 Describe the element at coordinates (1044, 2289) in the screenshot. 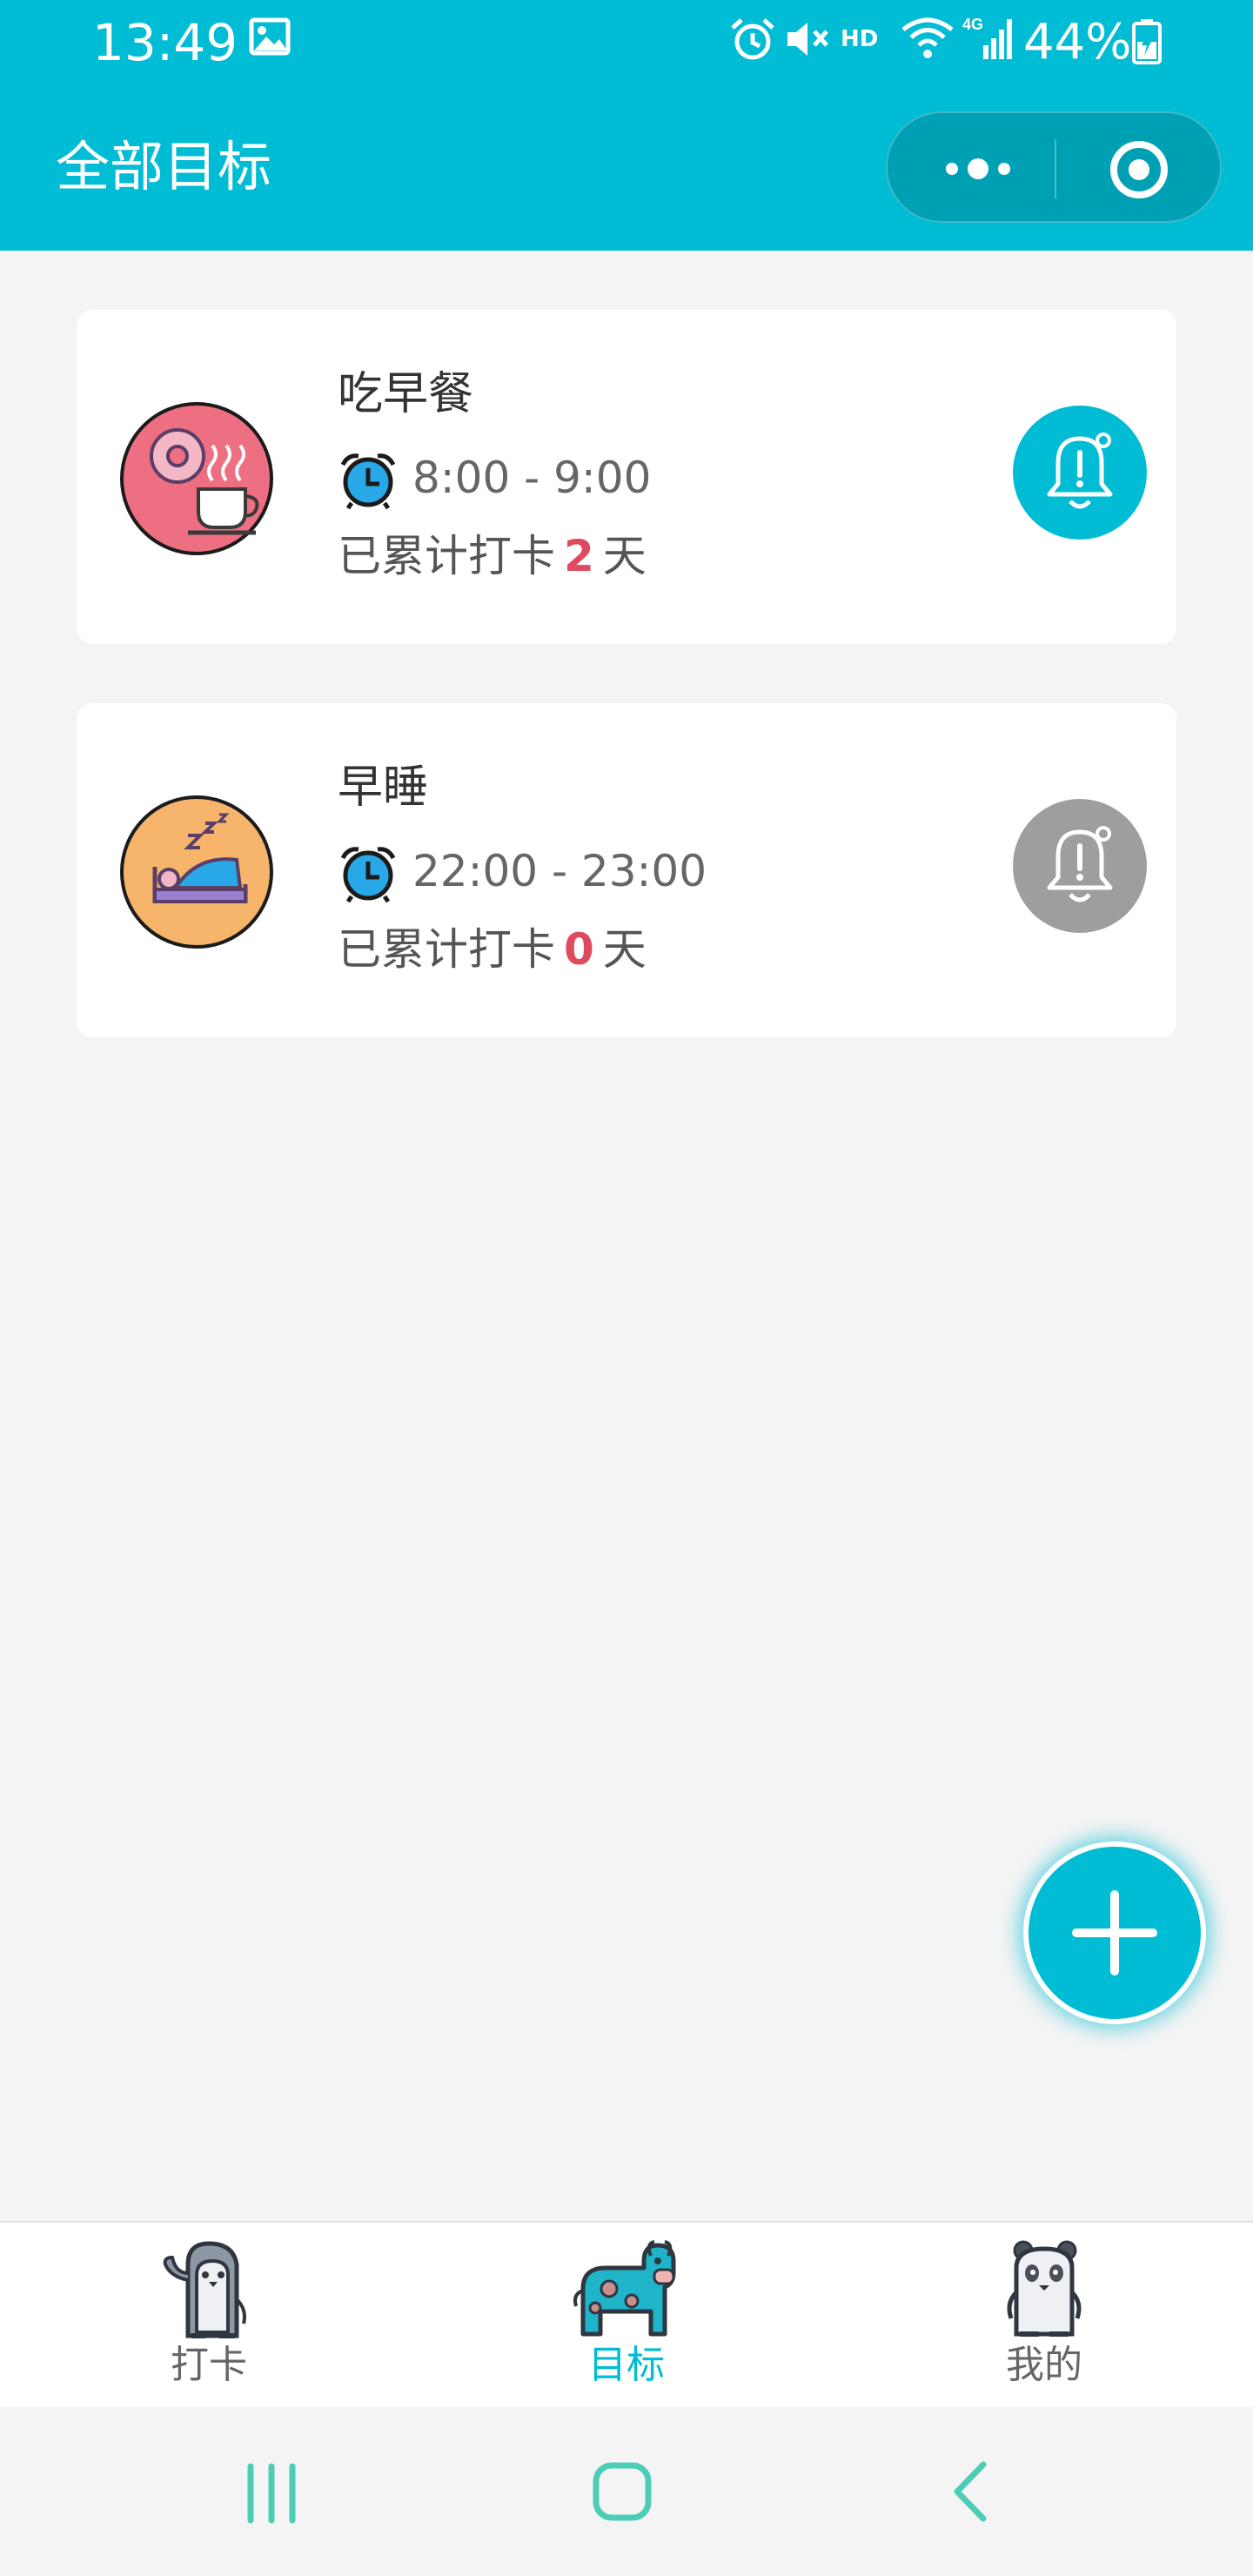

I see `panda-icon` at that location.